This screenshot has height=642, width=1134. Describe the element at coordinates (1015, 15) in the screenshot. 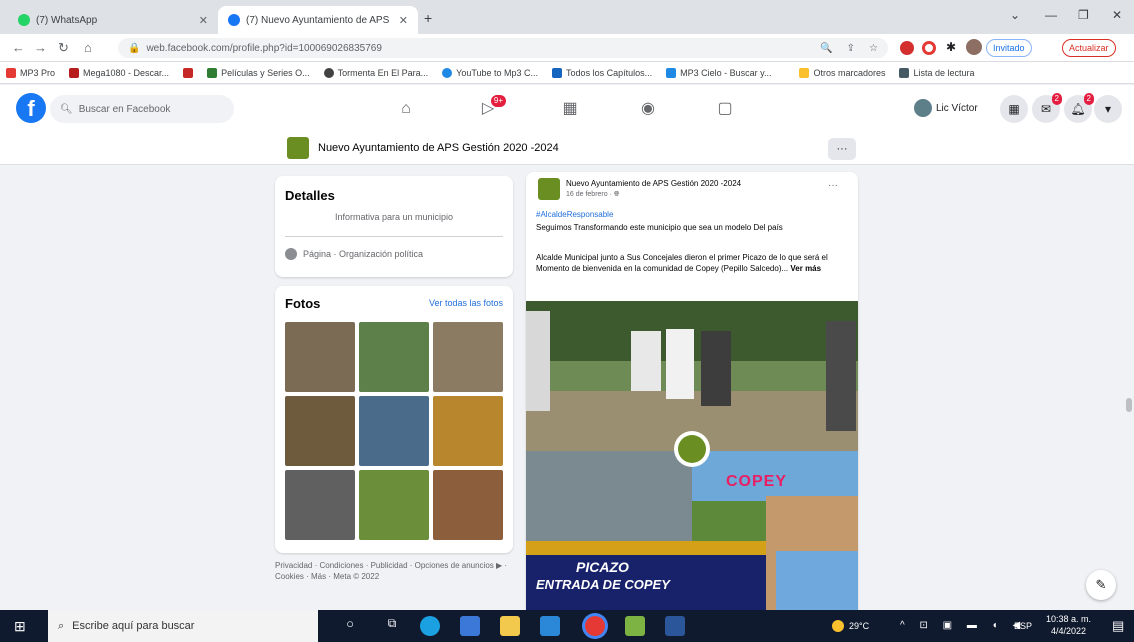

I see `tab-search-icon: ⌄` at that location.